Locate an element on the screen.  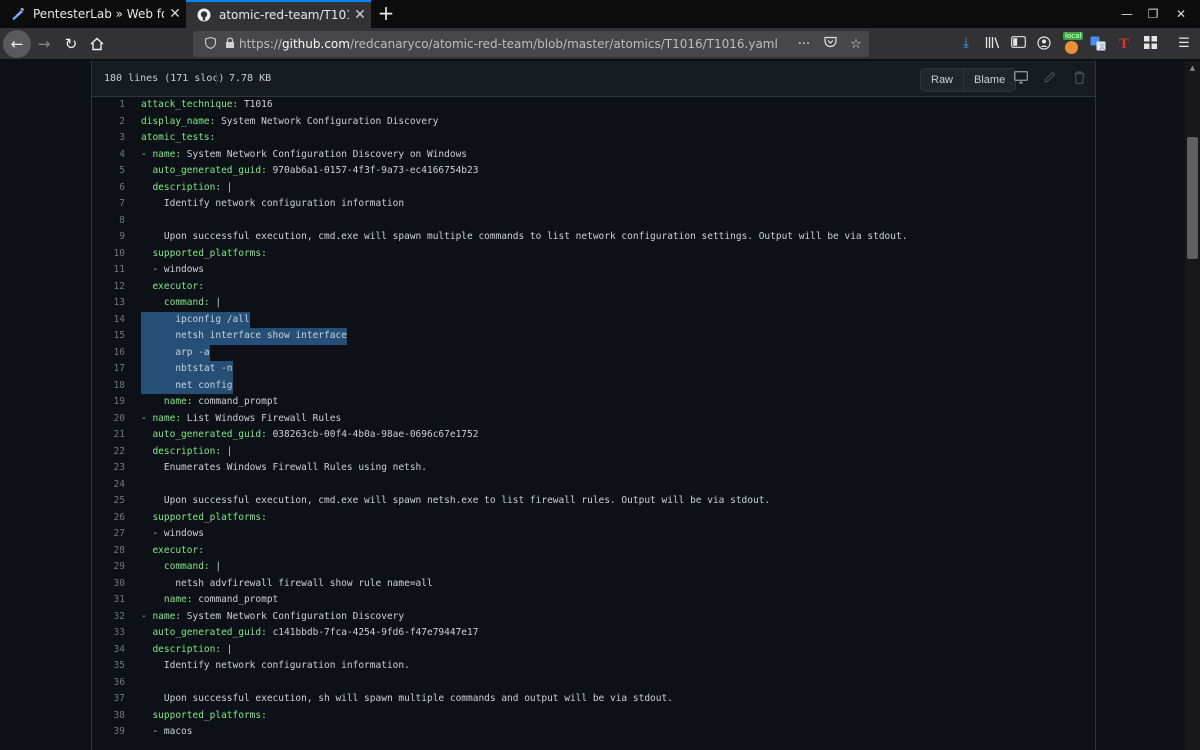
blame-button: Blame is located at coordinates (989, 80).